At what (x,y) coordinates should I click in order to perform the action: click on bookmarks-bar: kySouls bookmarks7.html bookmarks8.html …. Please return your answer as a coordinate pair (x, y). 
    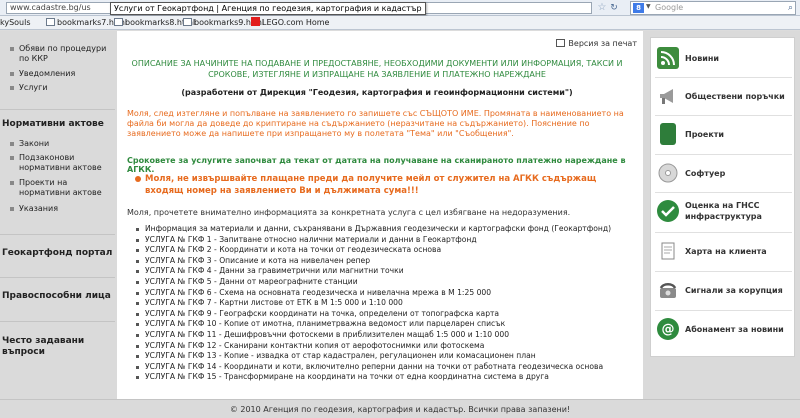
    Looking at the image, I should click on (400, 23).